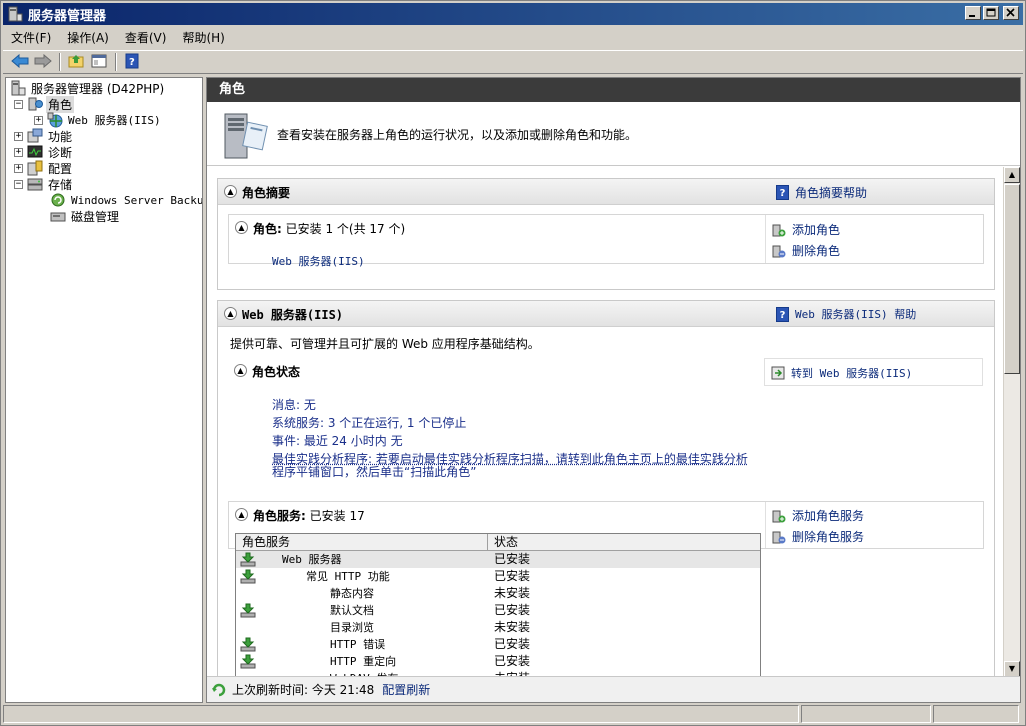 The height and width of the screenshot is (726, 1026). Describe the element at coordinates (15, 14) in the screenshot. I see `server-manager-icon` at that location.